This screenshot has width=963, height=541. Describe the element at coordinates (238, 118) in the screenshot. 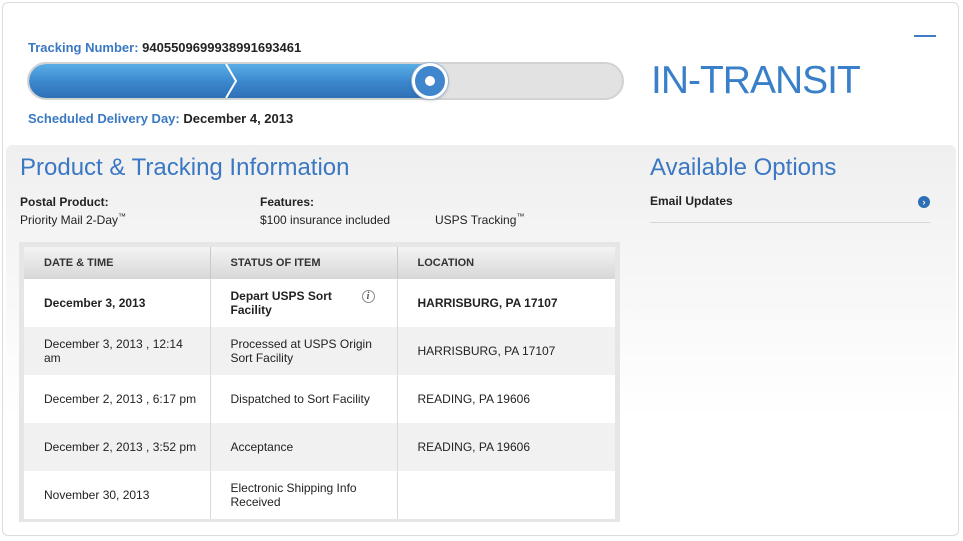

I see `scheduled-delivery-value: December 4, 2013` at that location.